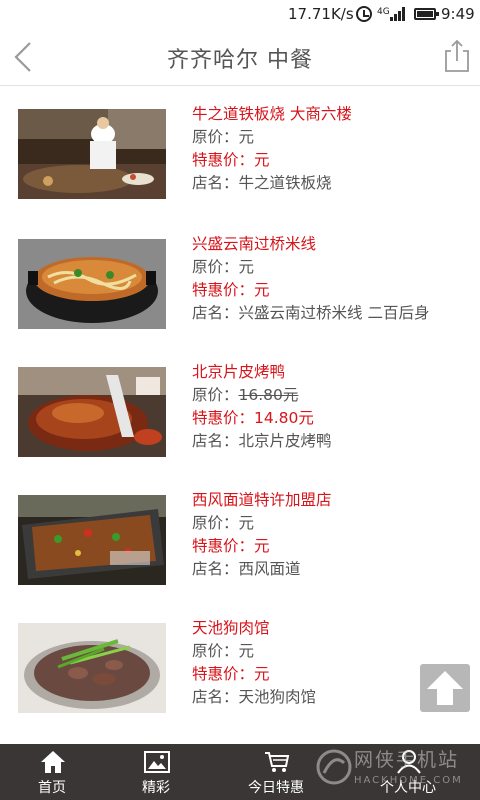 The image size is (480, 800). Describe the element at coordinates (253, 418) in the screenshot. I see `special-price: 特惠价：14.80元` at that location.